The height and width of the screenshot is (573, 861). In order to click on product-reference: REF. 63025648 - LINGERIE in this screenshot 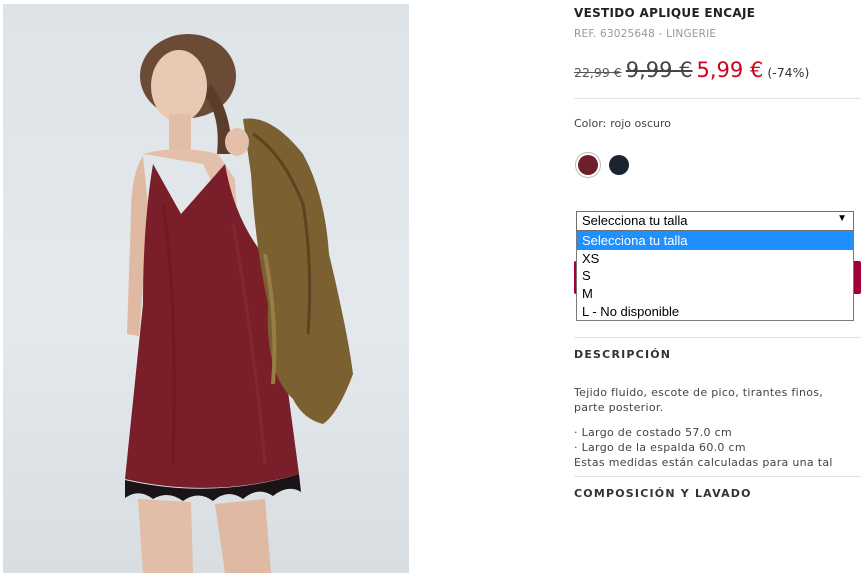, I will do `click(645, 34)`.